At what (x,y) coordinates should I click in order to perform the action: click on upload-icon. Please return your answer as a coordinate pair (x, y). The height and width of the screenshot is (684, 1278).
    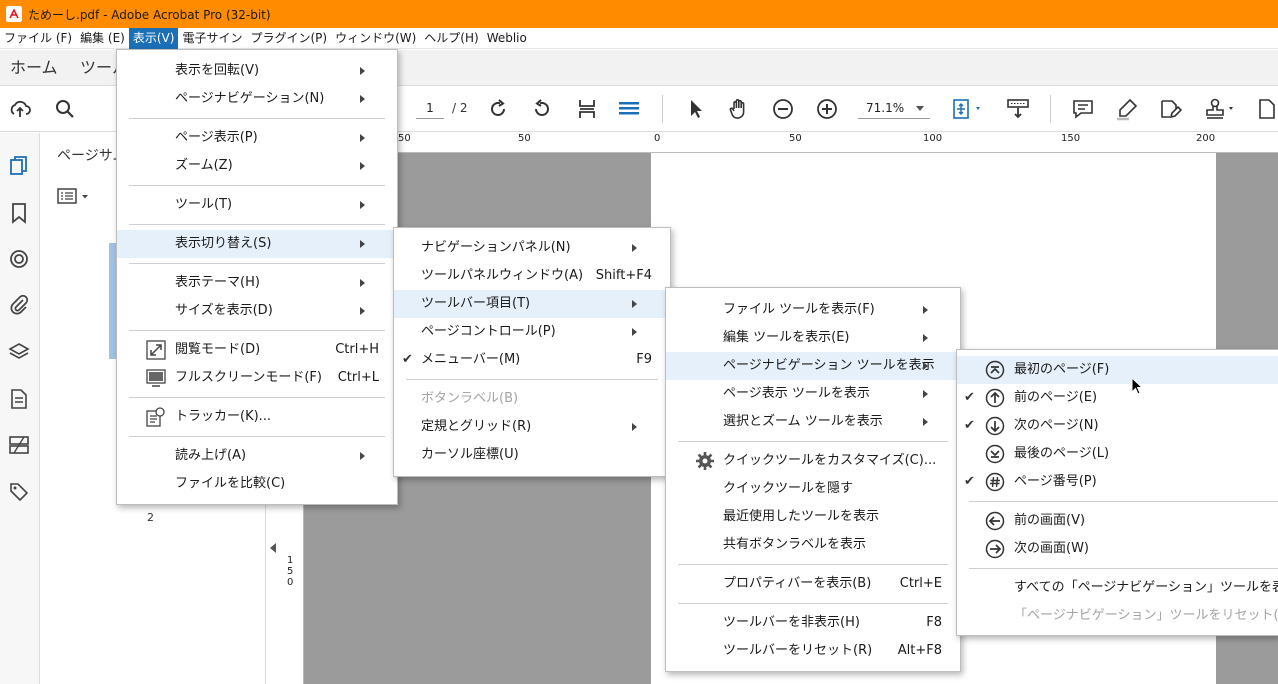
    Looking at the image, I should click on (20, 109).